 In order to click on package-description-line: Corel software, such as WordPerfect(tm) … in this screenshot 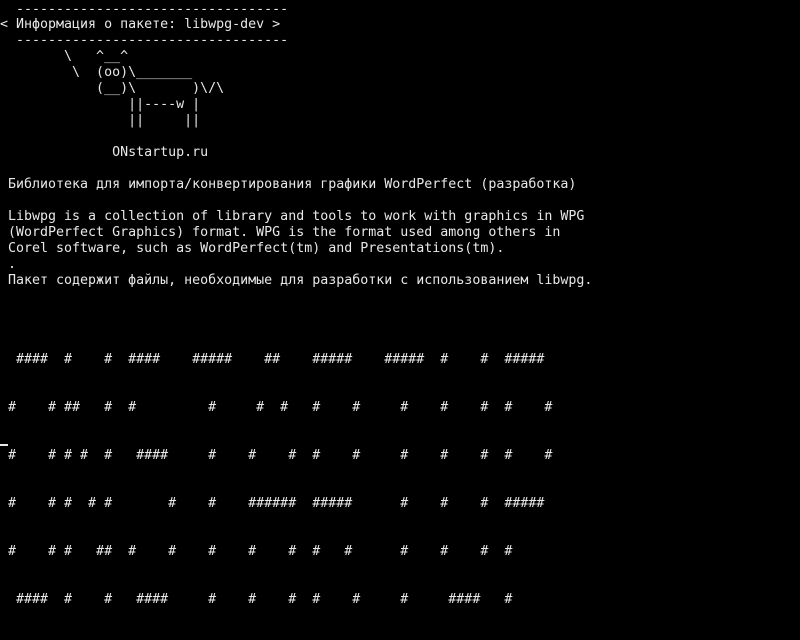, I will do `click(256, 248)`.